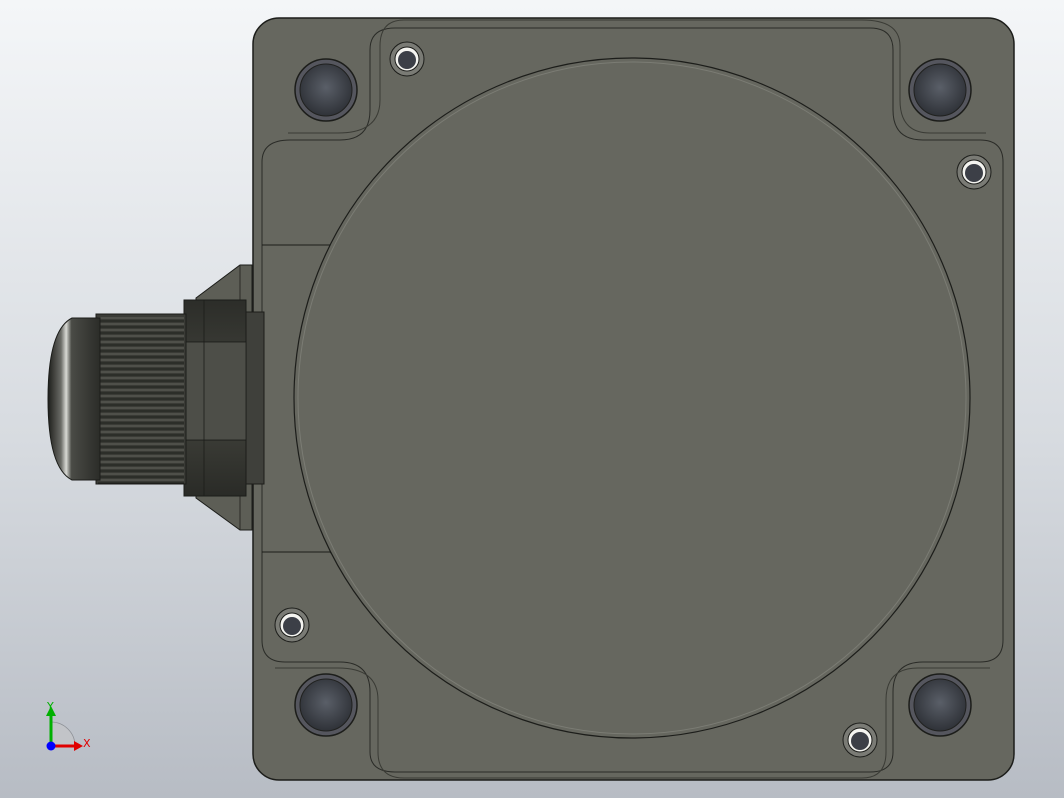  I want to click on y-axis-label: Y, so click(50, 706).